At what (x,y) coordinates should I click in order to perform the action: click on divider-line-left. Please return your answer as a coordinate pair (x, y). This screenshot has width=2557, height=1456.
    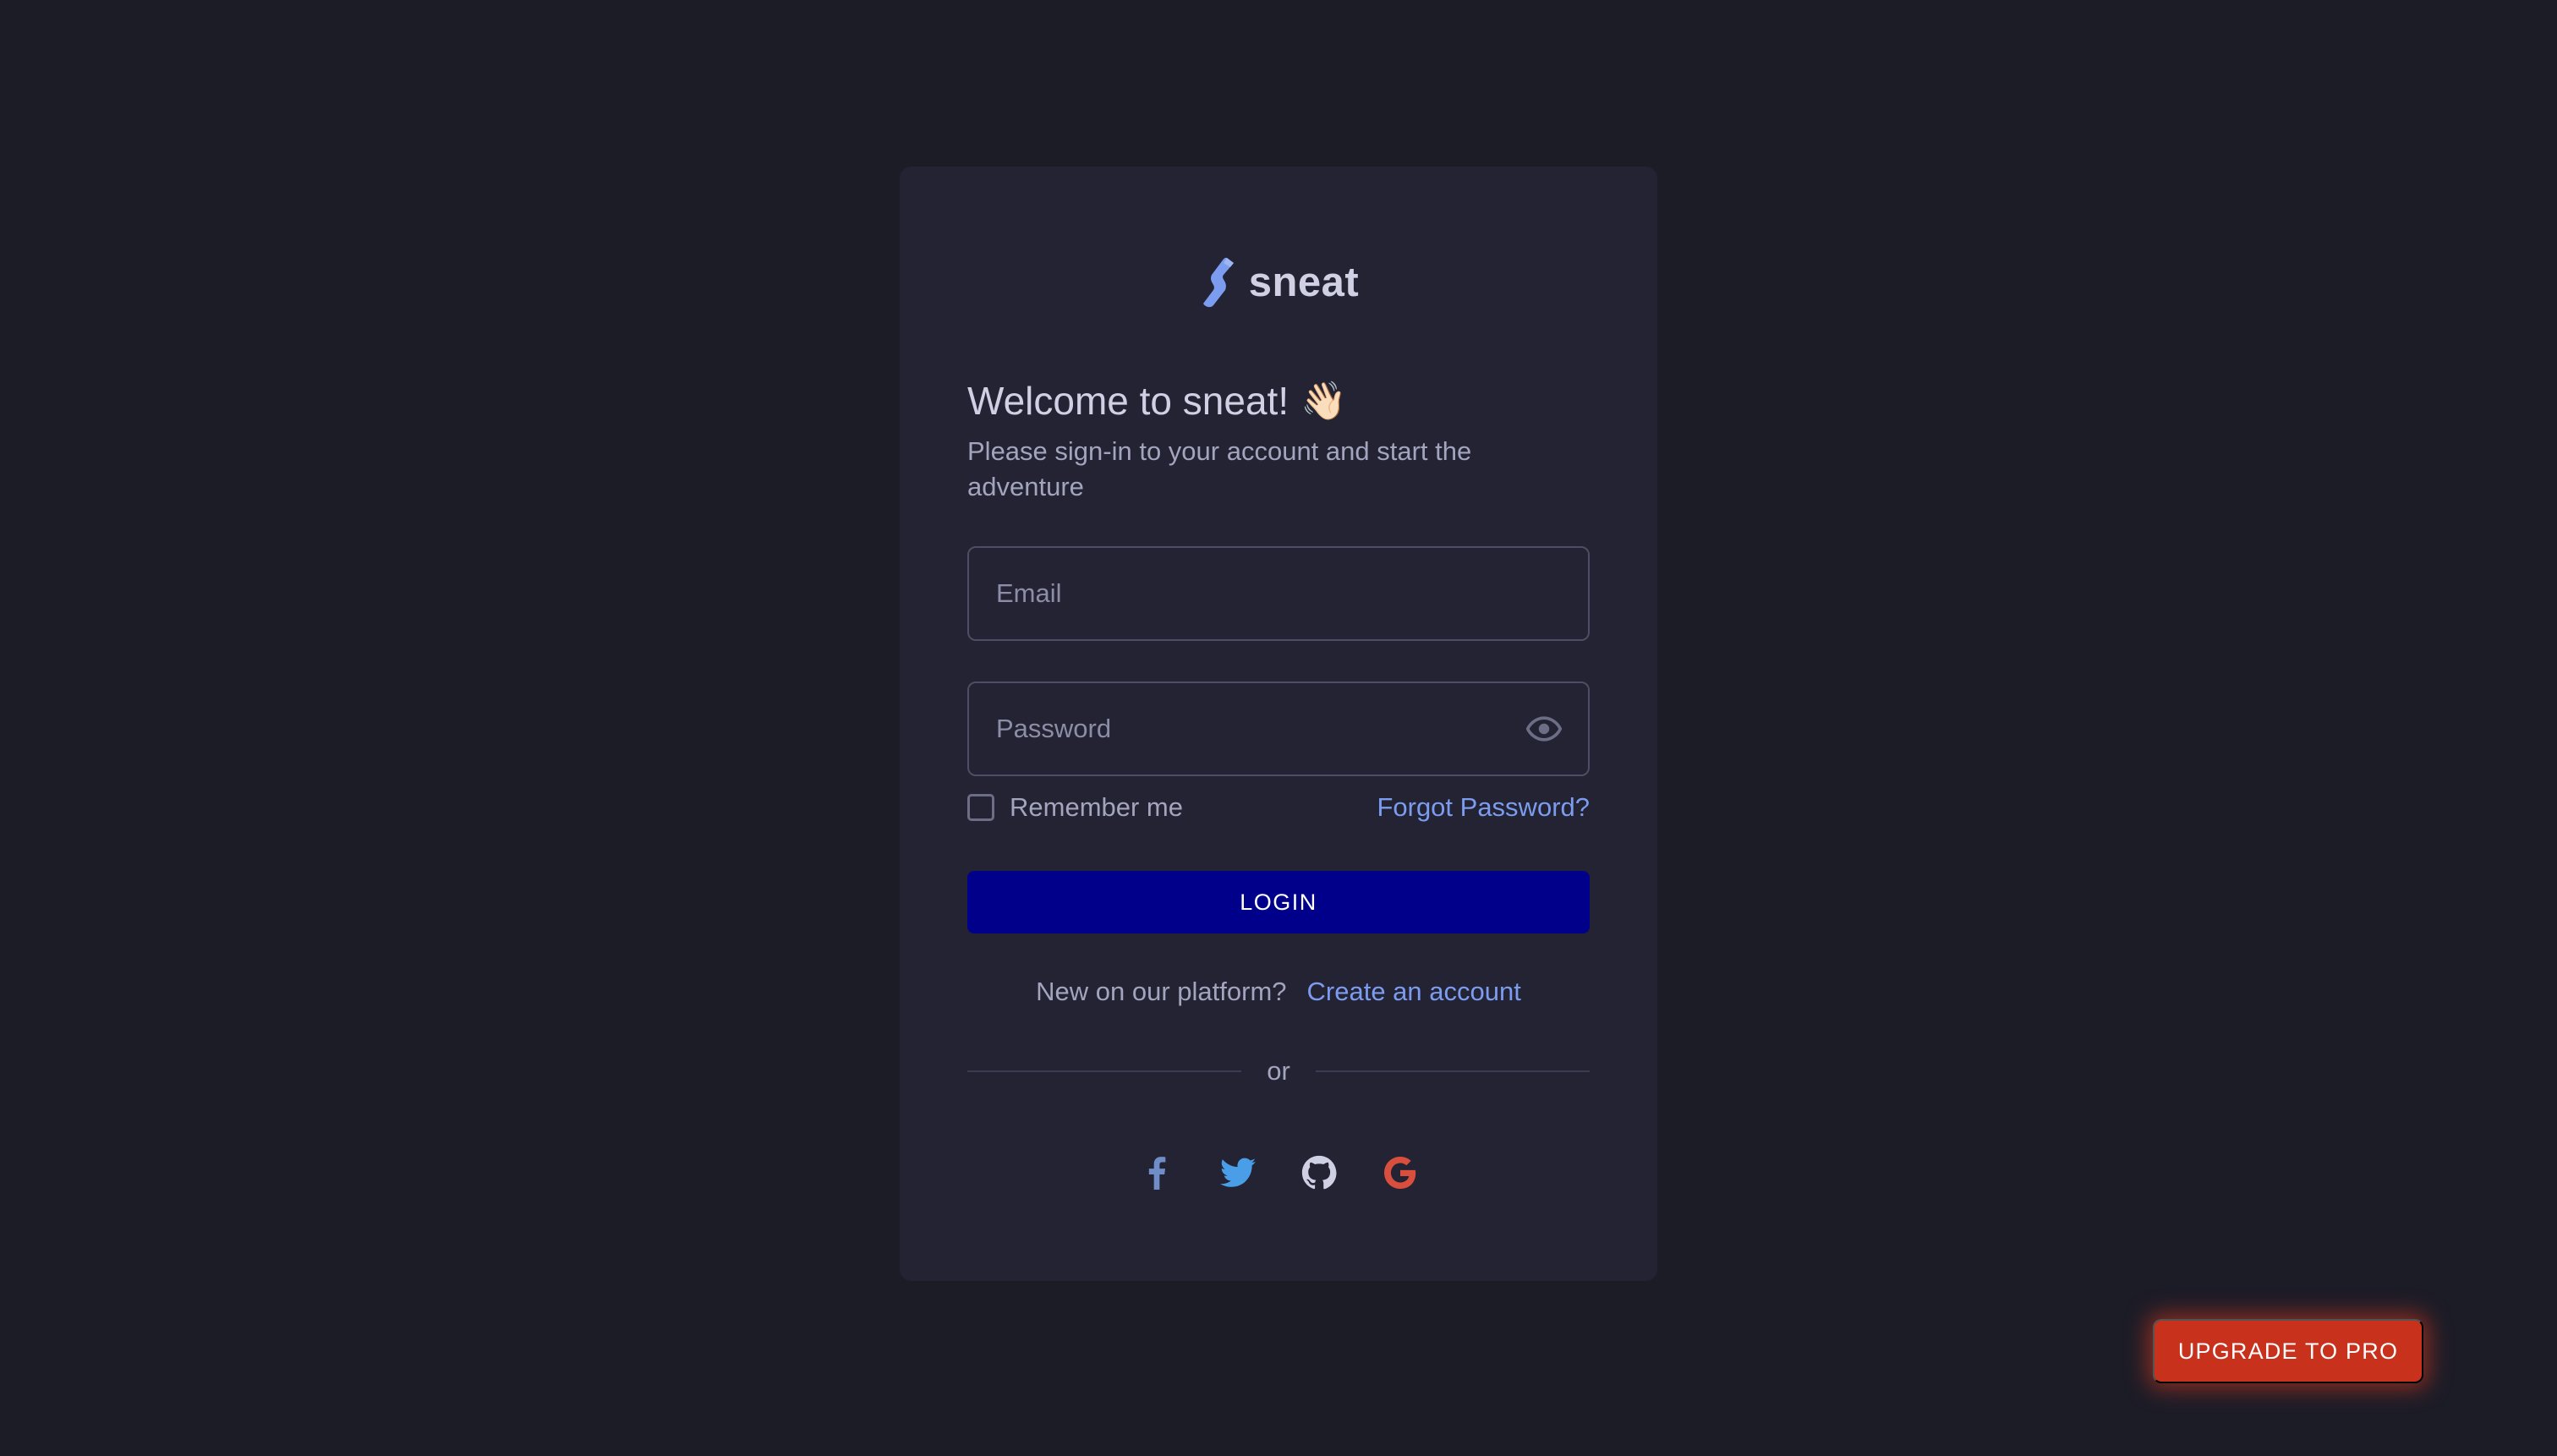
    Looking at the image, I should click on (1104, 1071).